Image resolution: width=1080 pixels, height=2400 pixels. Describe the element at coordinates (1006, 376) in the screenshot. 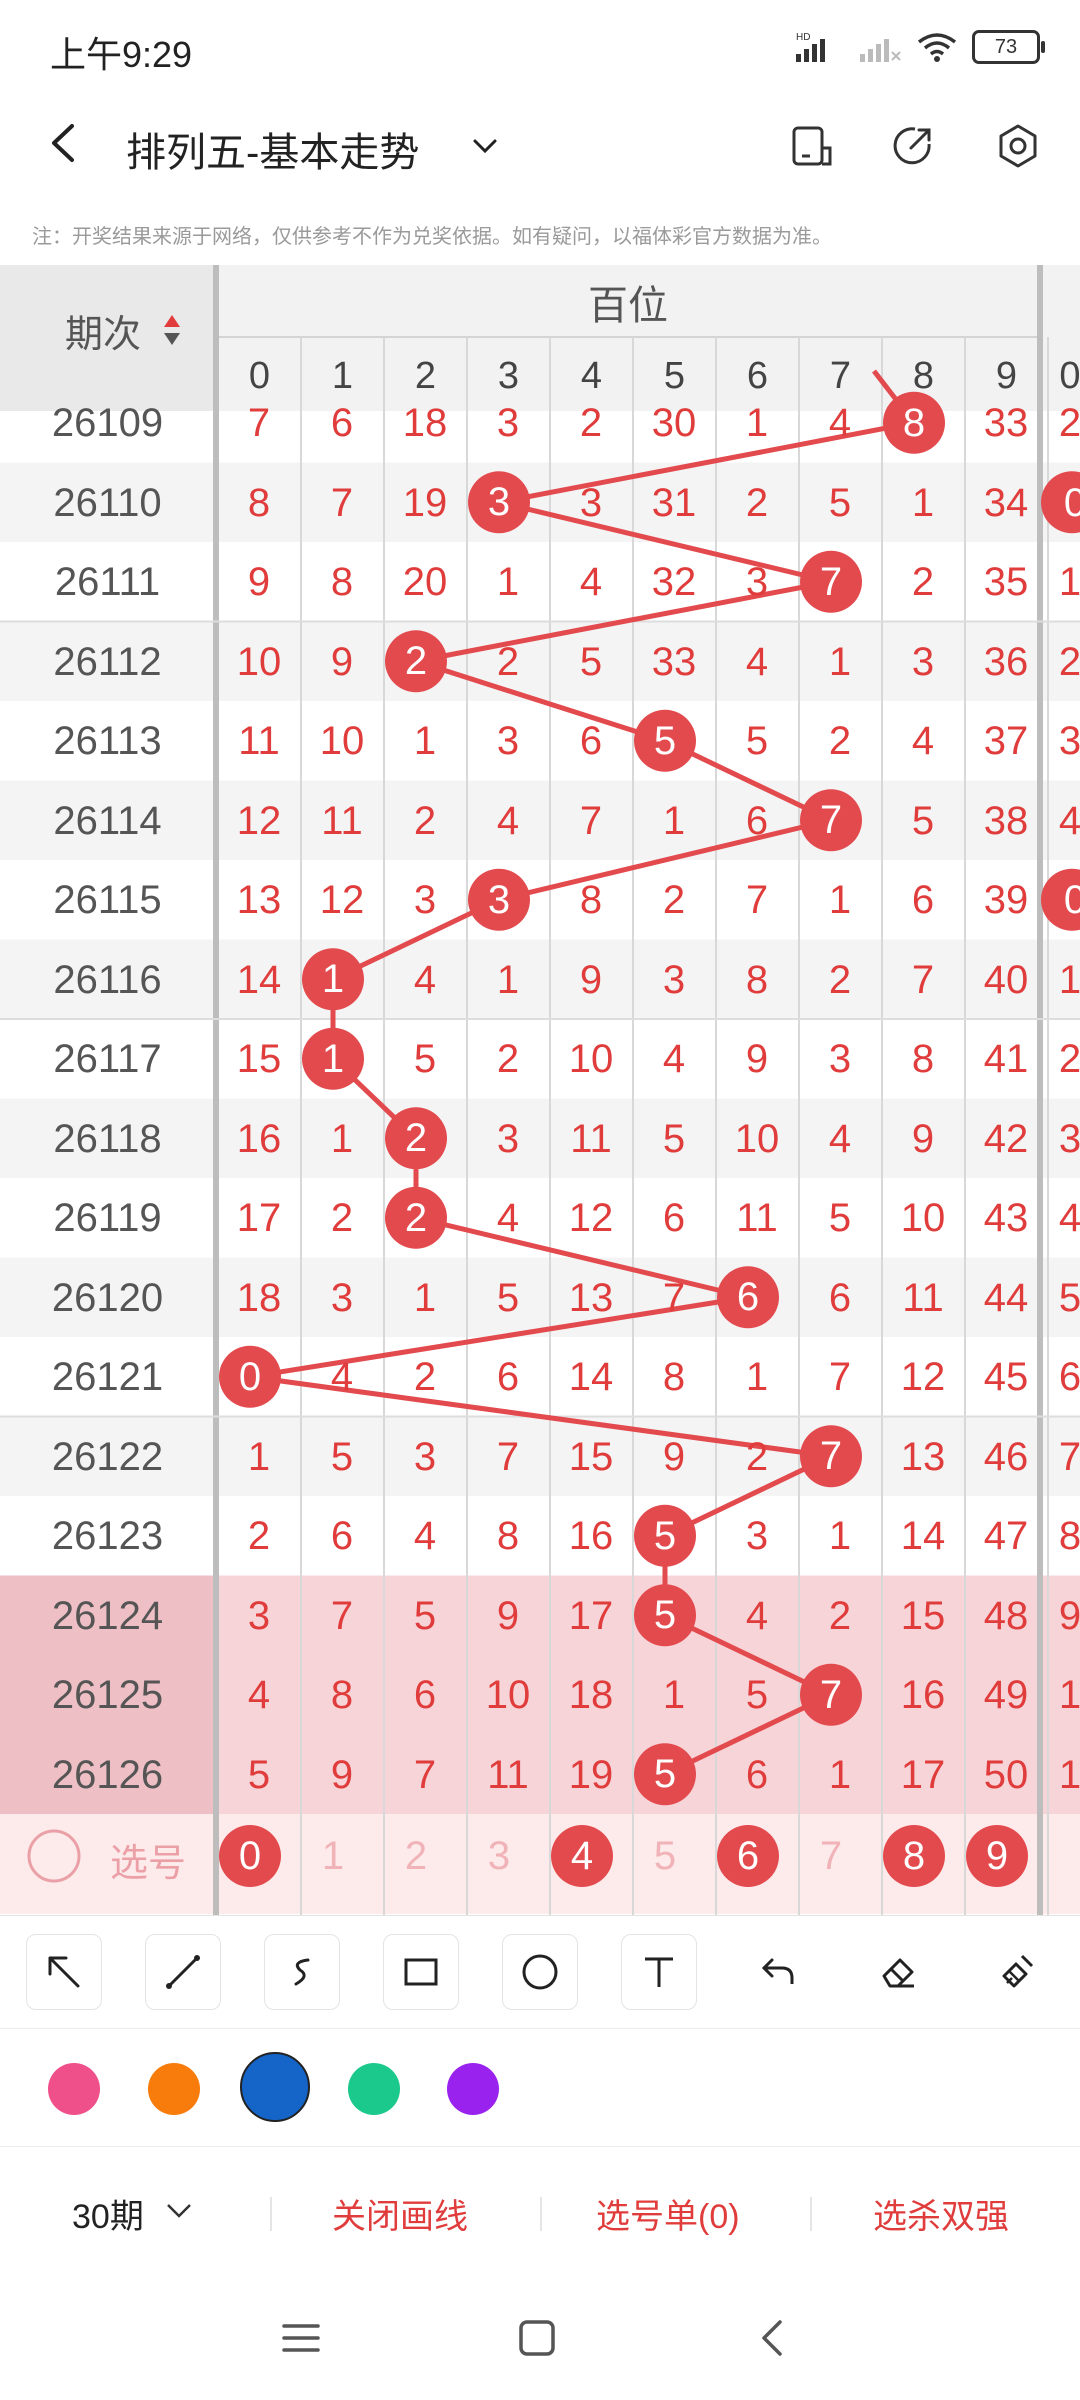

I see `digit-header: 9` at that location.